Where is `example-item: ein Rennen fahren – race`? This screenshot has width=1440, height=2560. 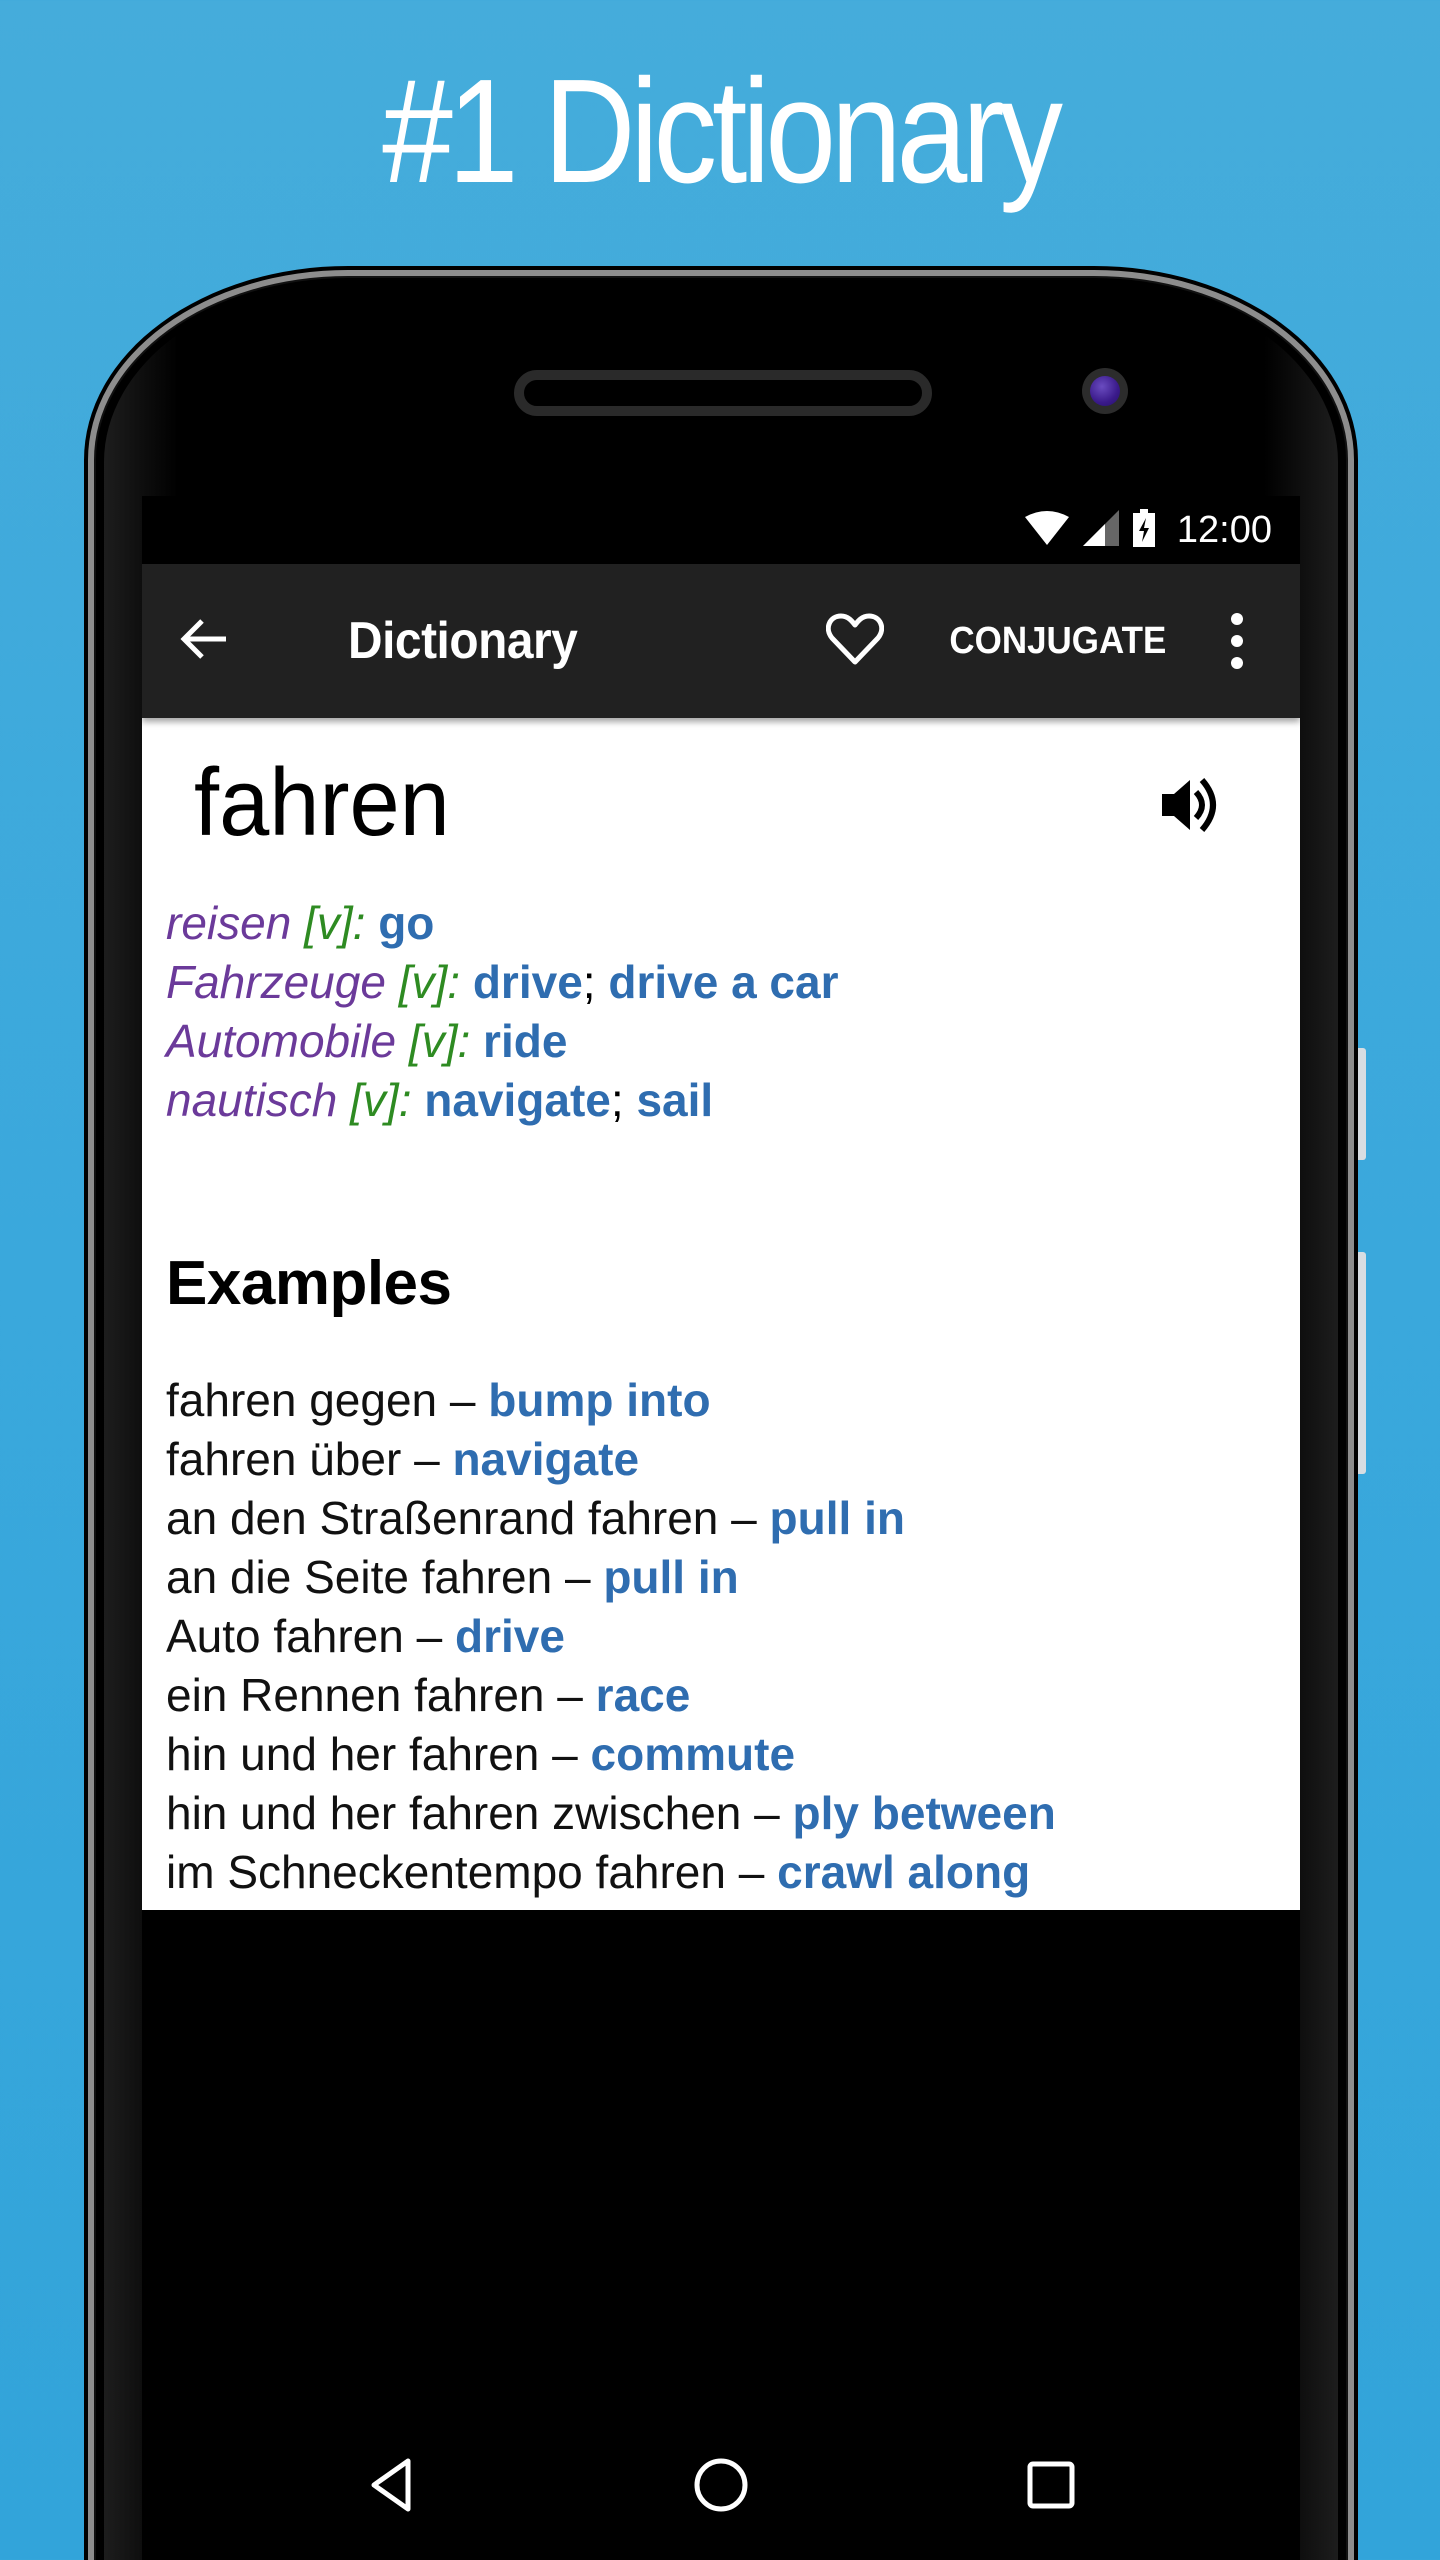 example-item: ein Rennen fahren – race is located at coordinates (733, 1695).